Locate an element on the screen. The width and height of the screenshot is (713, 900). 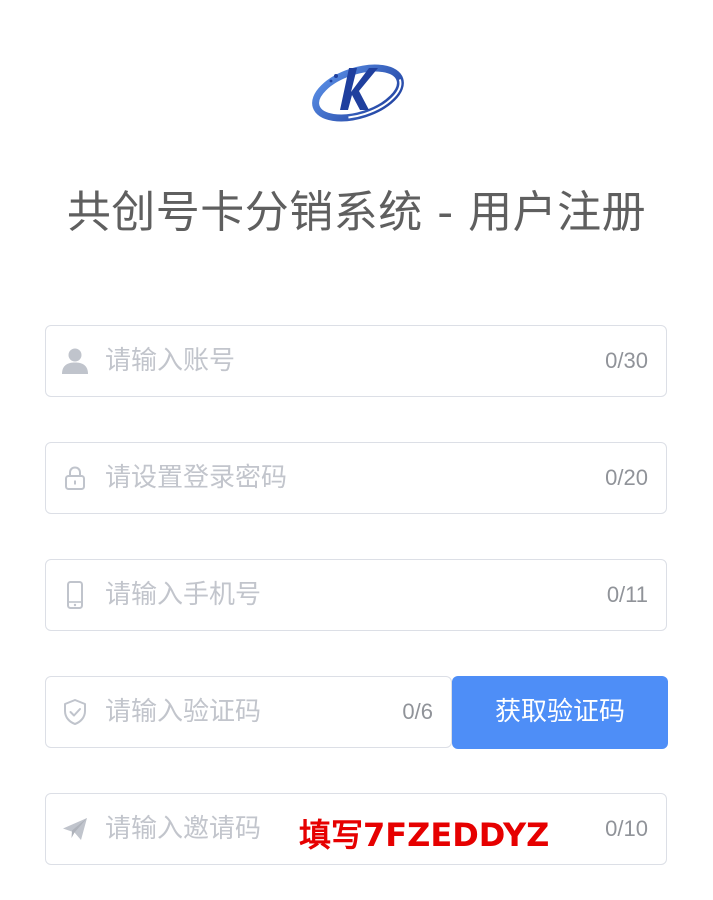
page-title: 共创号卡分销系统 - 用户注册 is located at coordinates (356, 212).